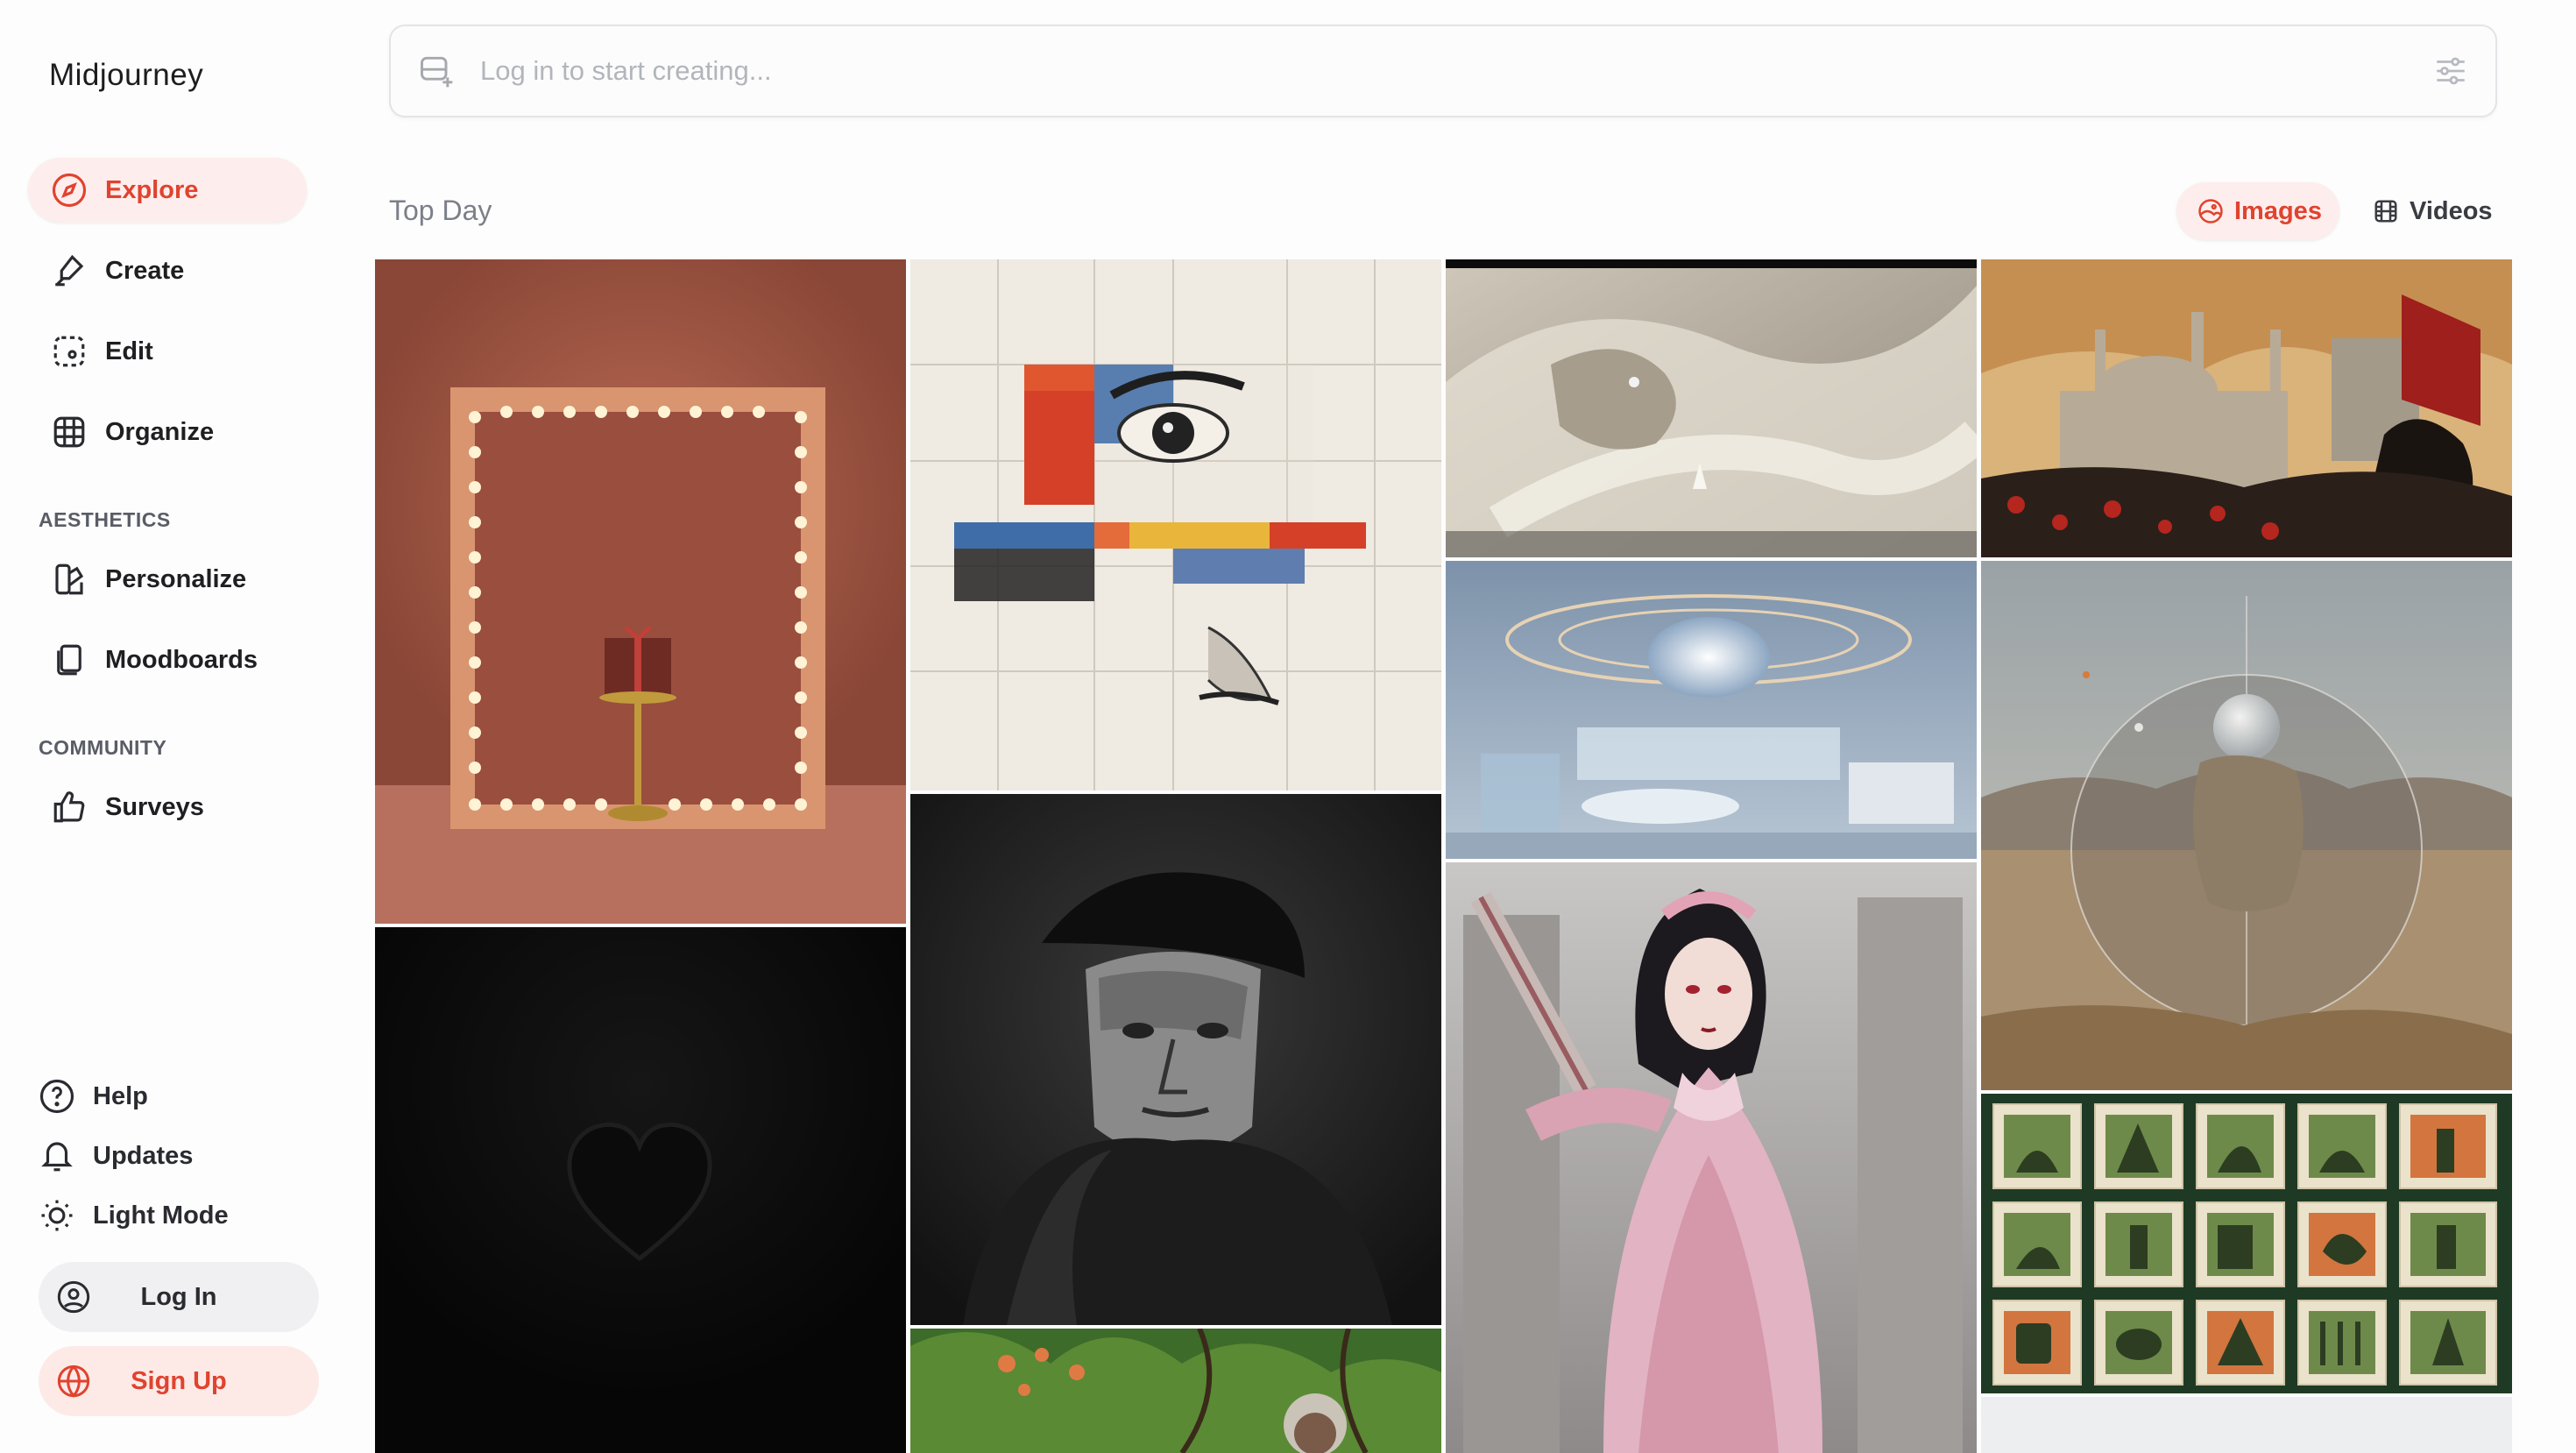 Image resolution: width=2576 pixels, height=1453 pixels. I want to click on log-in-label: Log In, so click(178, 1296).